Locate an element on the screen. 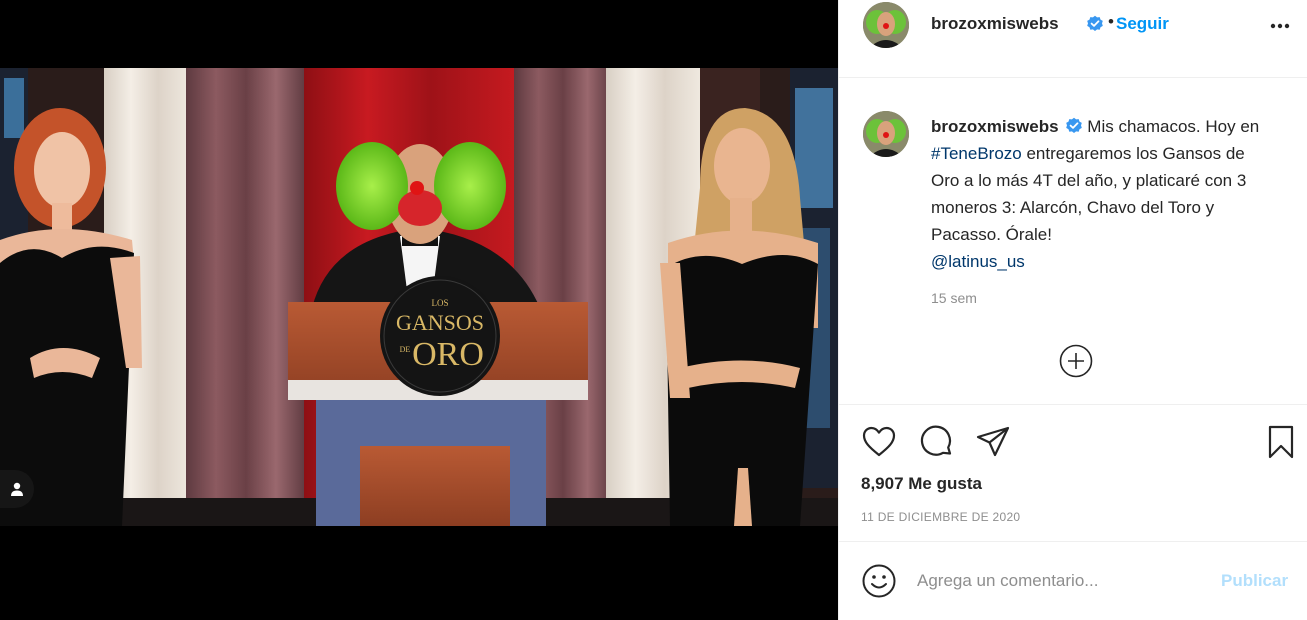 The image size is (1307, 620). podium-sign-oro: ORO is located at coordinates (448, 354).